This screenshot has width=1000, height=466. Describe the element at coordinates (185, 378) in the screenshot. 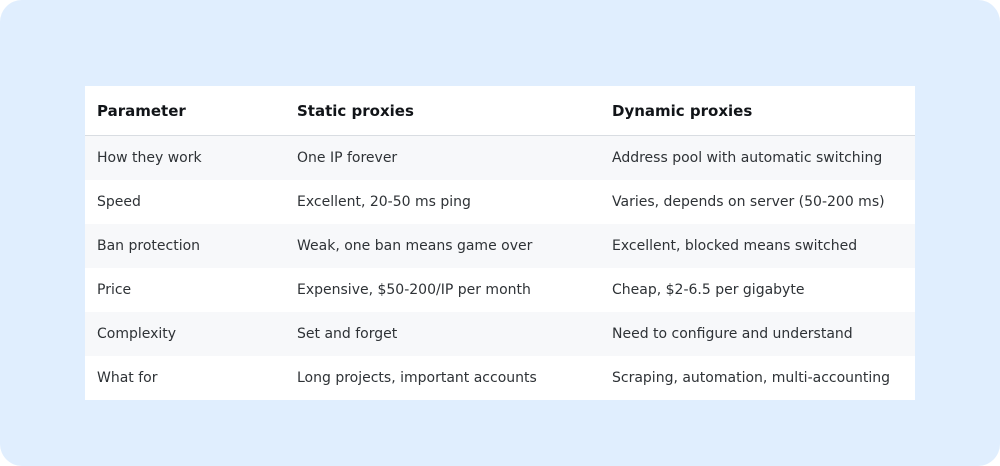

I see `cell-parameter: What for` at that location.